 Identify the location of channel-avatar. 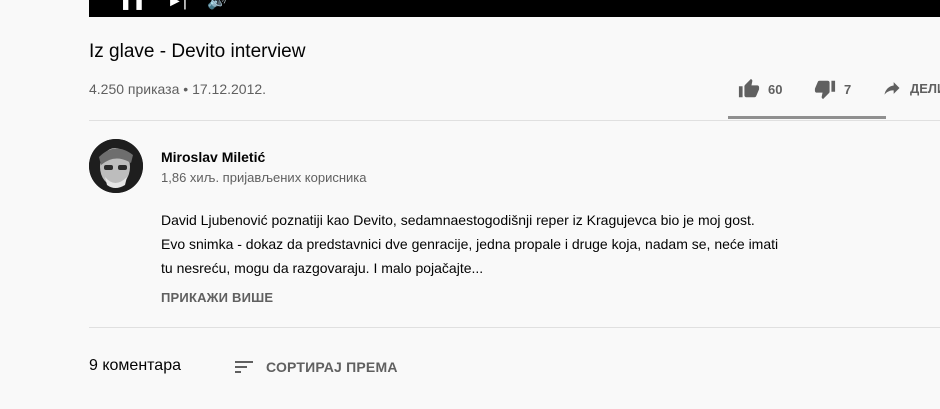
(116, 166).